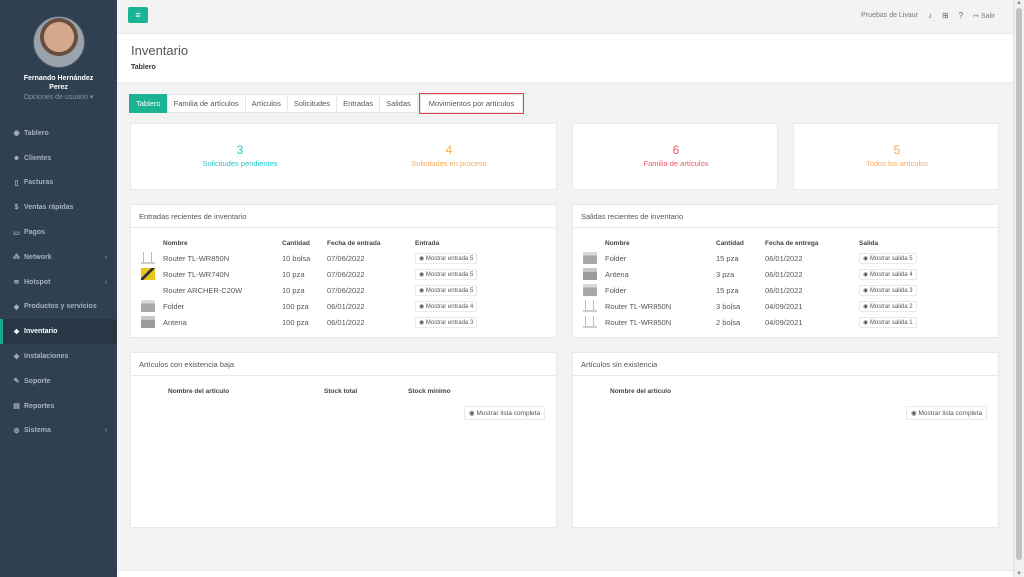 The image size is (1024, 577). I want to click on scrollbar-thumb, so click(1019, 284).